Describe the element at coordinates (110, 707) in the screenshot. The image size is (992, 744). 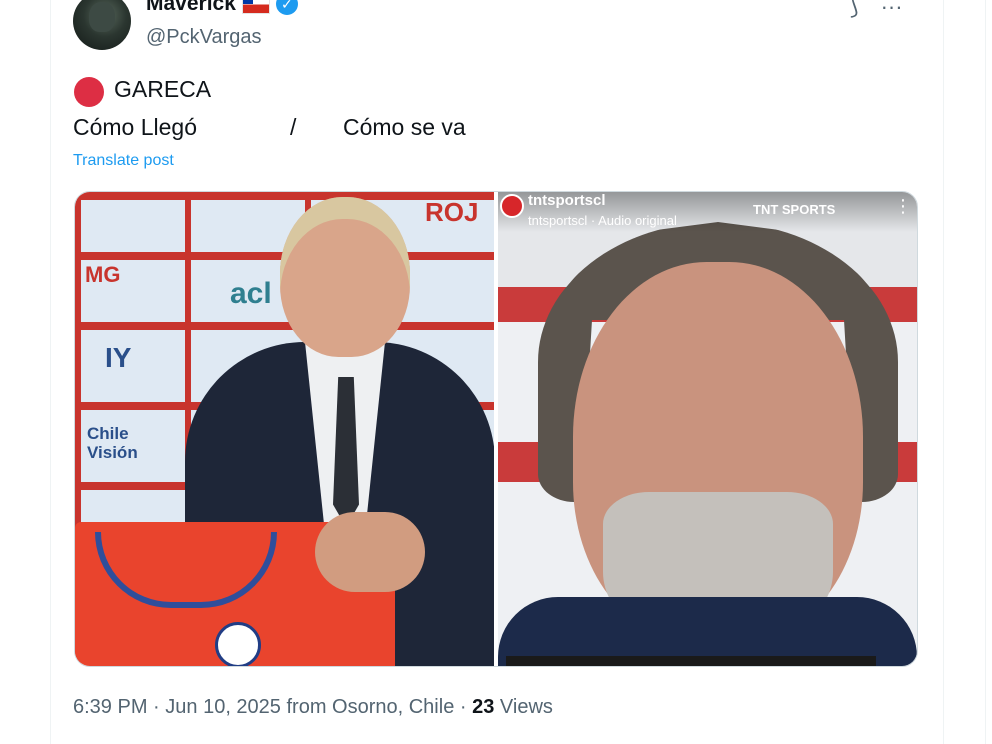
I see `post-time: 6:39 PM` at that location.